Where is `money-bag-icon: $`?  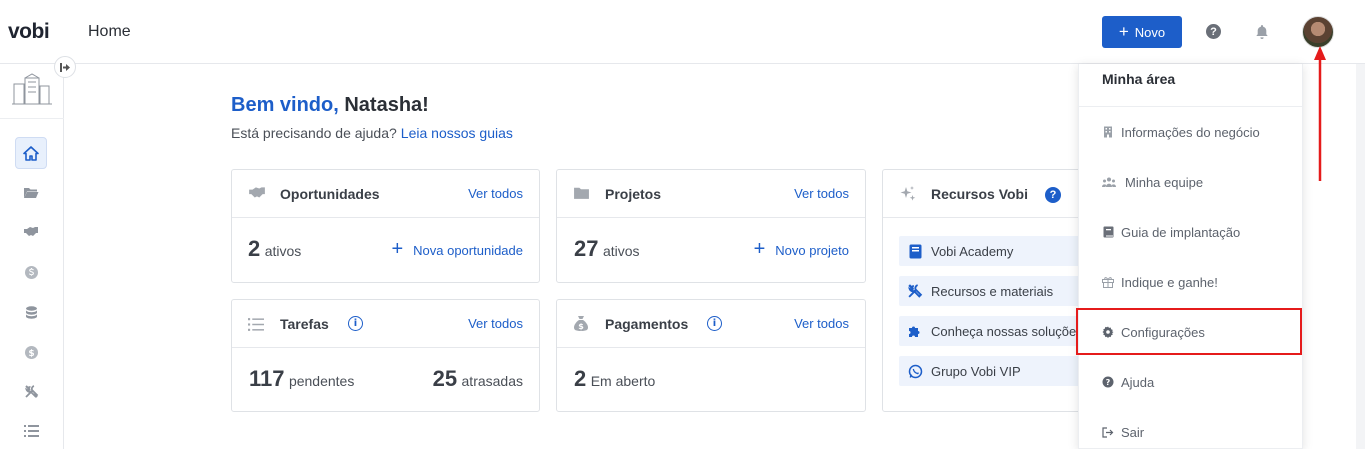 money-bag-icon: $ is located at coordinates (581, 326).